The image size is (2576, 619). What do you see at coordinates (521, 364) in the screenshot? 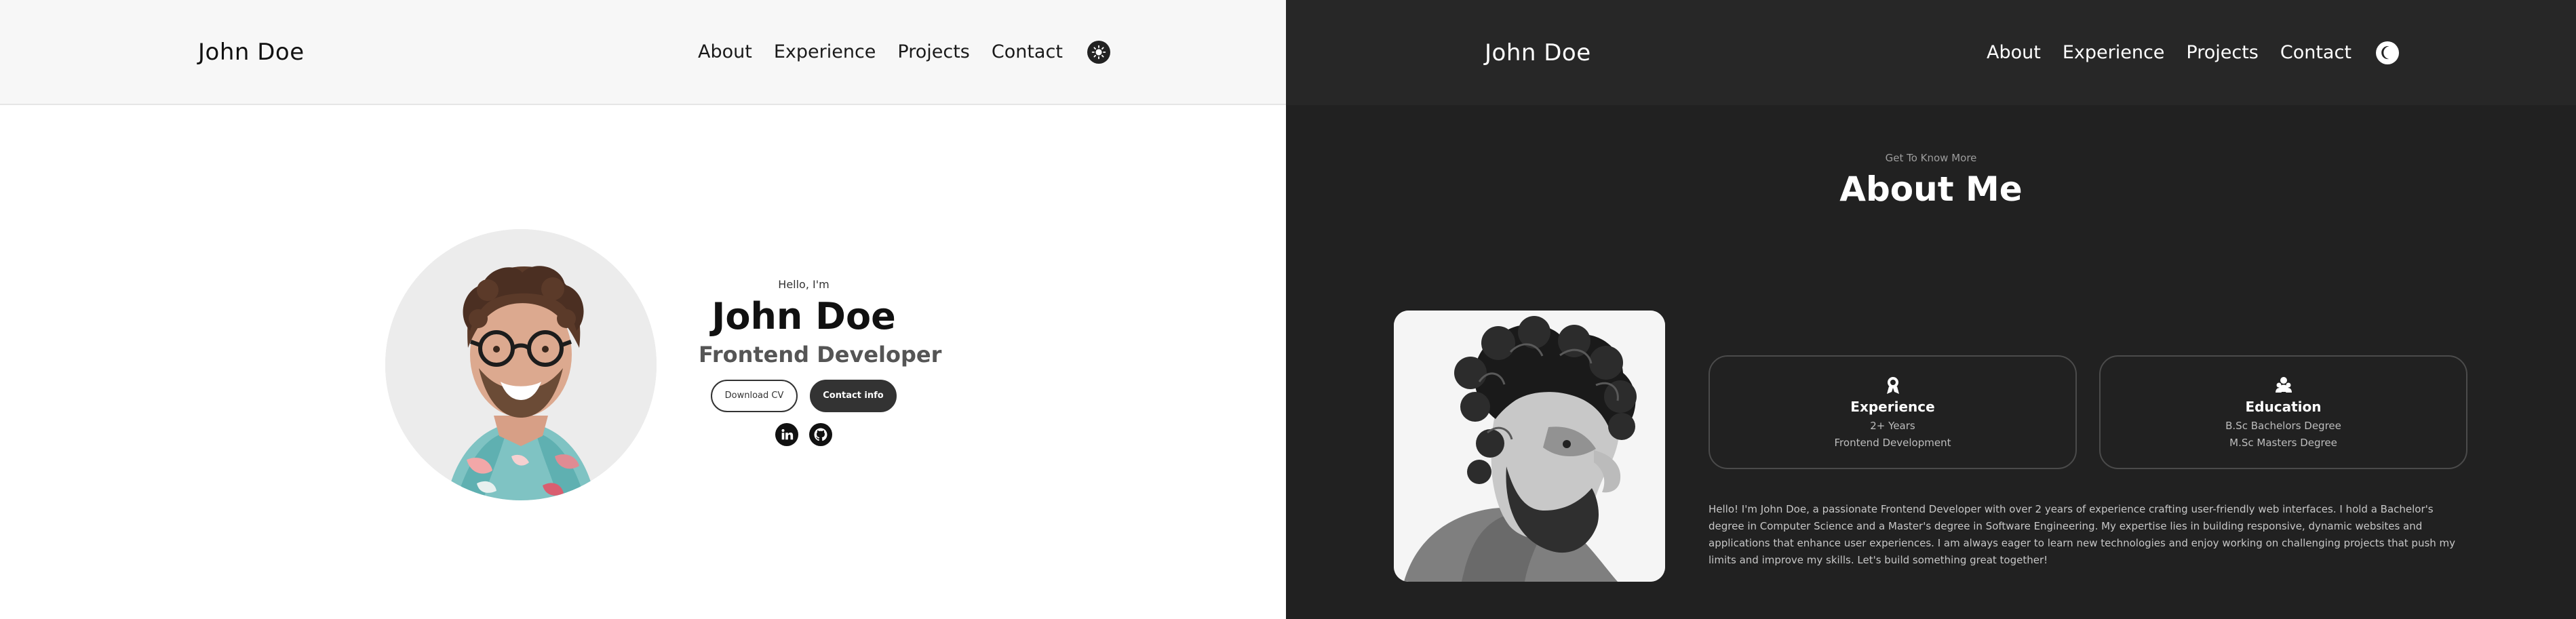
I see `profile-photo` at bounding box center [521, 364].